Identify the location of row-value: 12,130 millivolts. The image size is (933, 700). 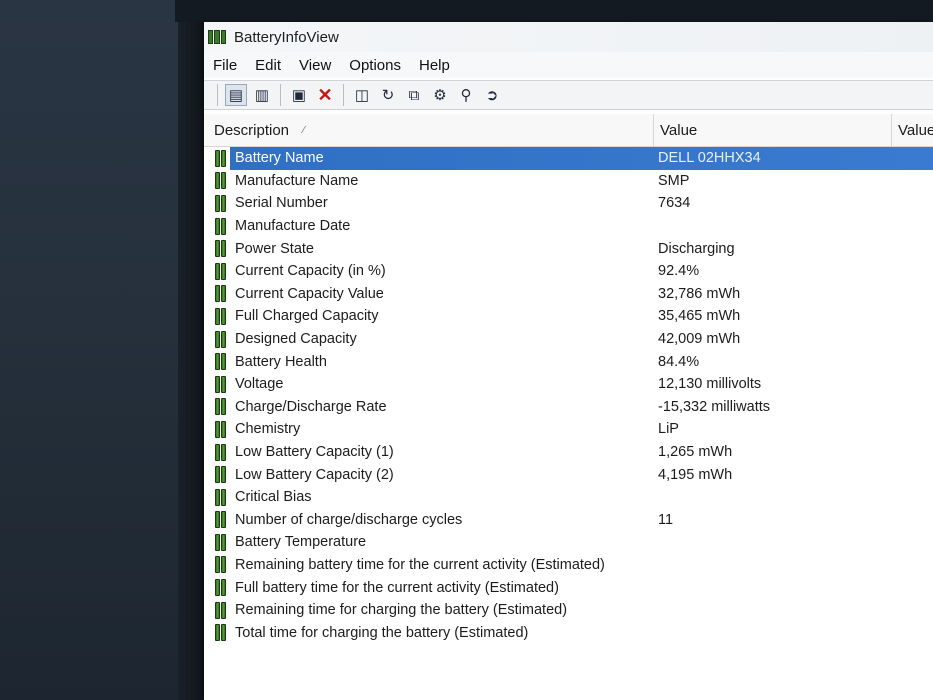
(710, 384).